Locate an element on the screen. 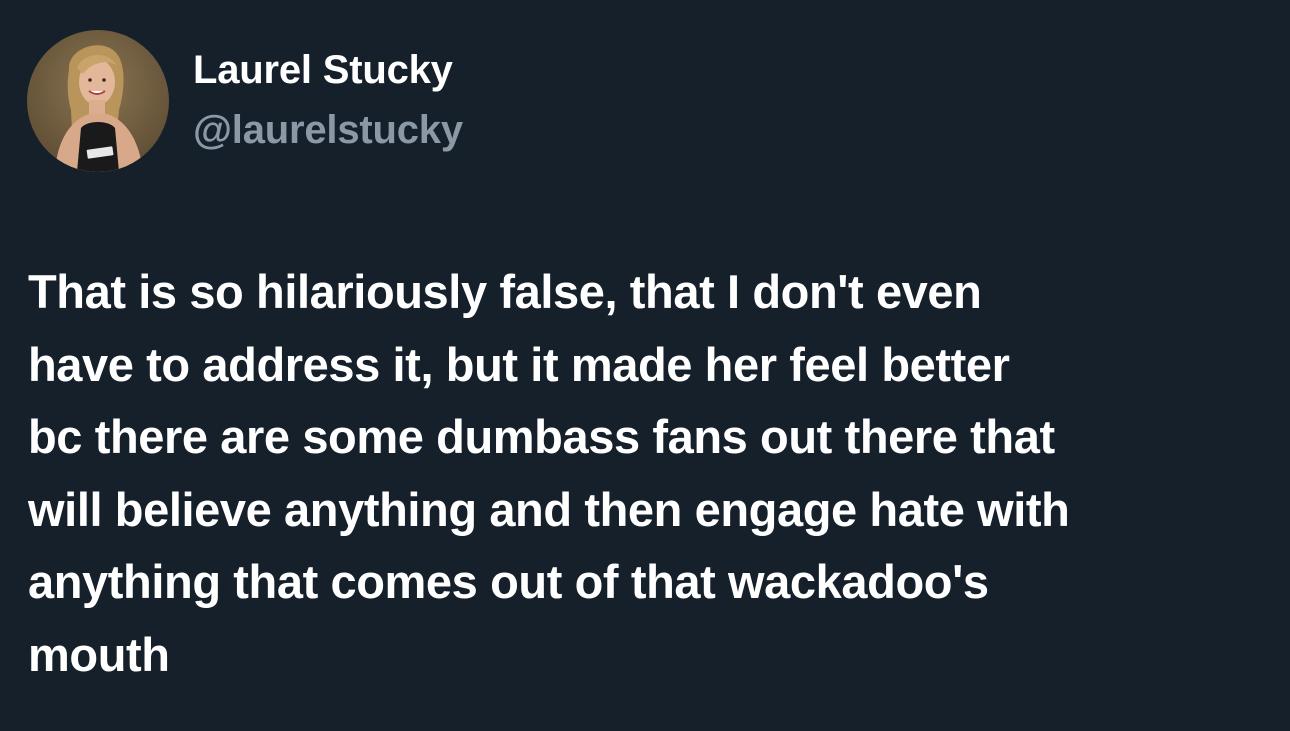  author-display-name: Laurel Stucky is located at coordinates (323, 70).